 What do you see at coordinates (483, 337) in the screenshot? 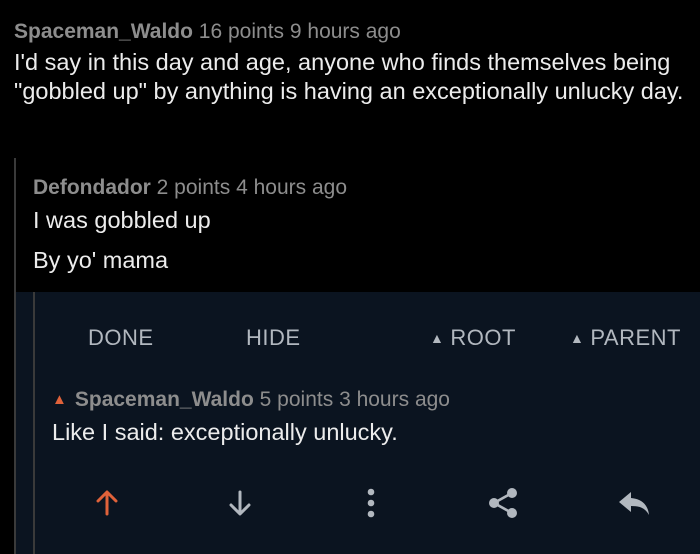
I see `root-label: ROOT` at bounding box center [483, 337].